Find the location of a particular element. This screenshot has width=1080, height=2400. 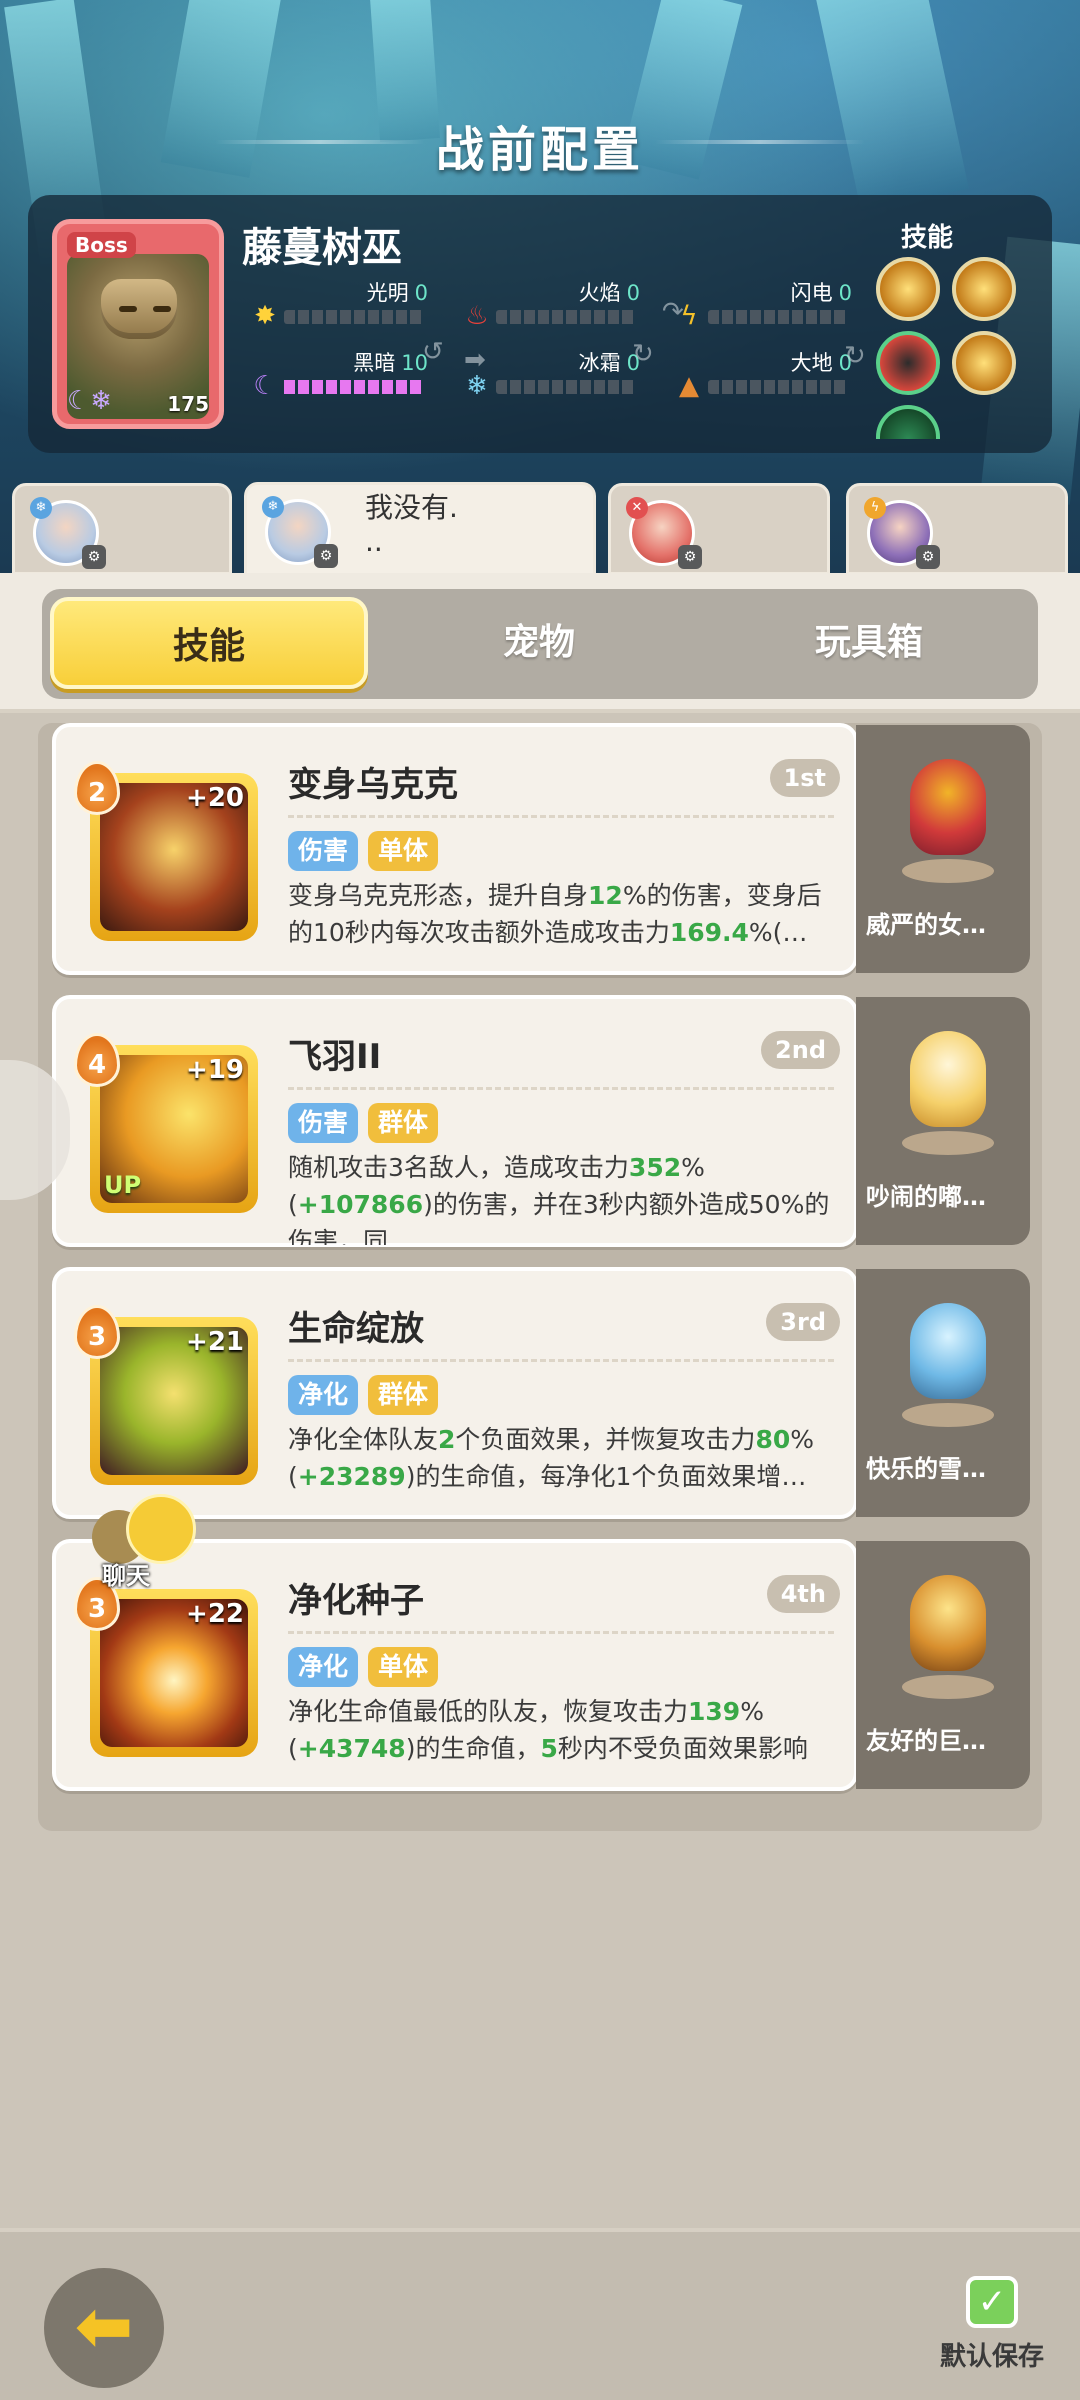

element-label: 黑暗 10 is located at coordinates (390, 363).